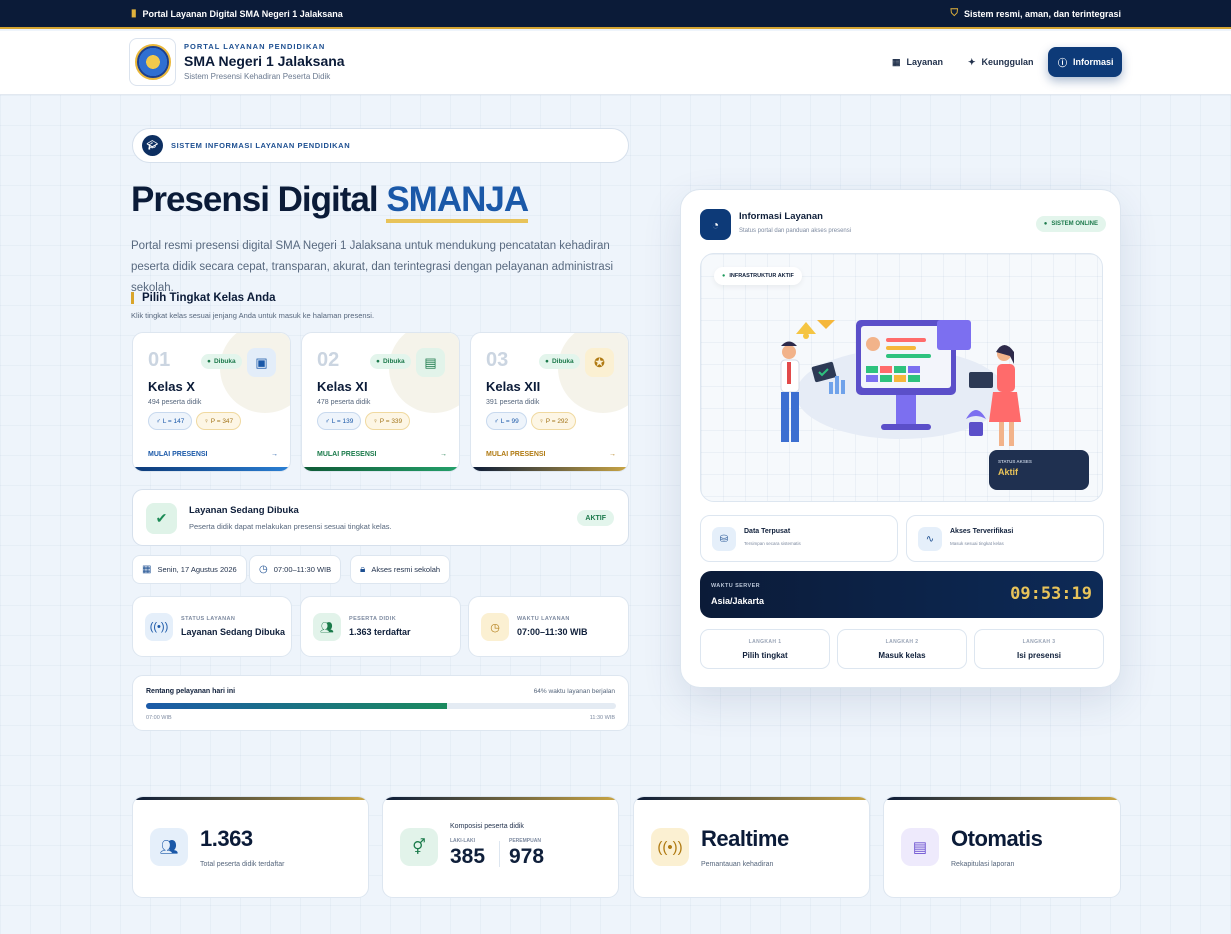  Describe the element at coordinates (178, 454) in the screenshot. I see `cta-label: MULAI PRESENSI` at that location.